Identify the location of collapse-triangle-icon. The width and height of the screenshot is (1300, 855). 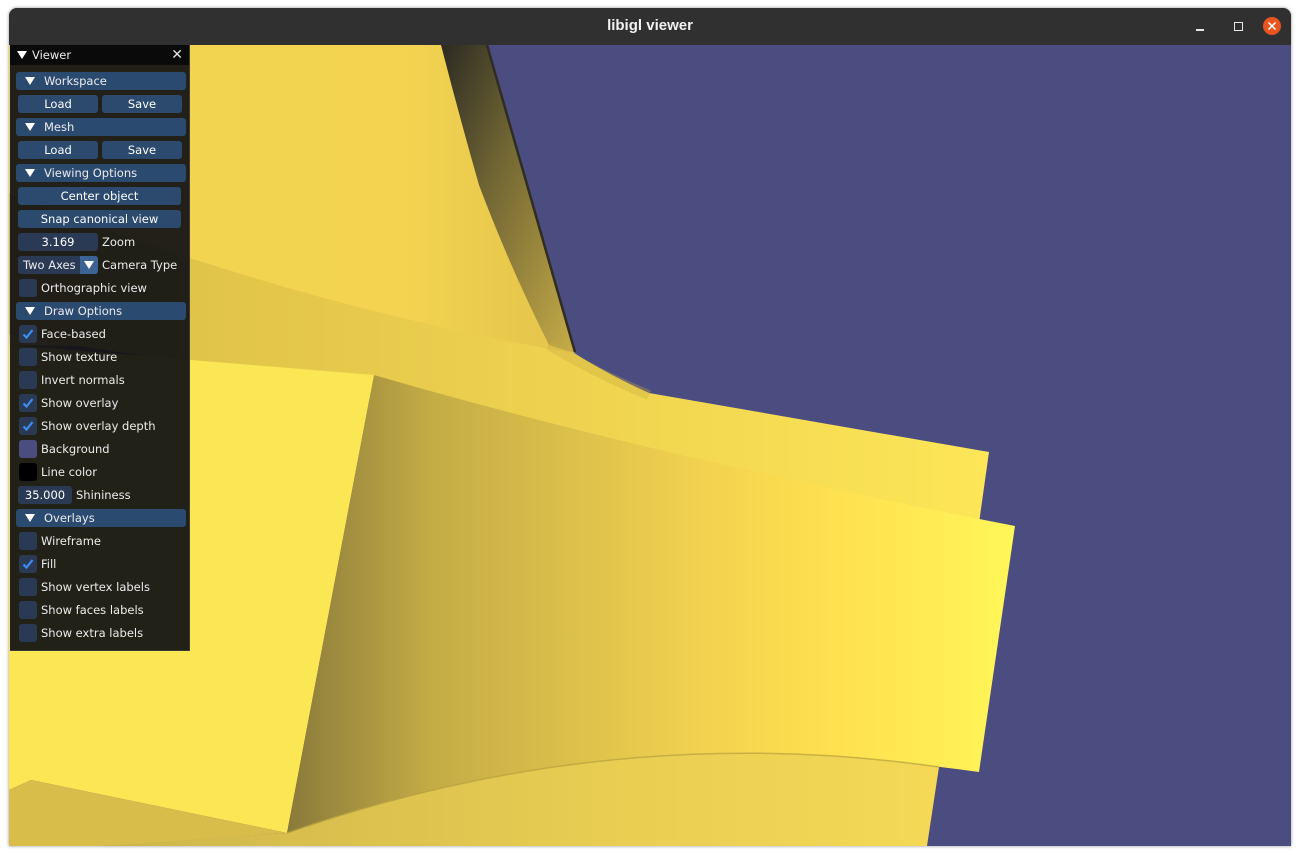
(22, 55).